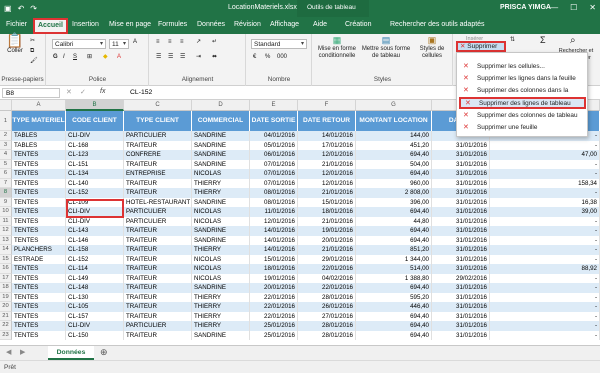 The width and height of the screenshot is (600, 373). I want to click on table-cell: 21/01/2016, so click(327, 221).